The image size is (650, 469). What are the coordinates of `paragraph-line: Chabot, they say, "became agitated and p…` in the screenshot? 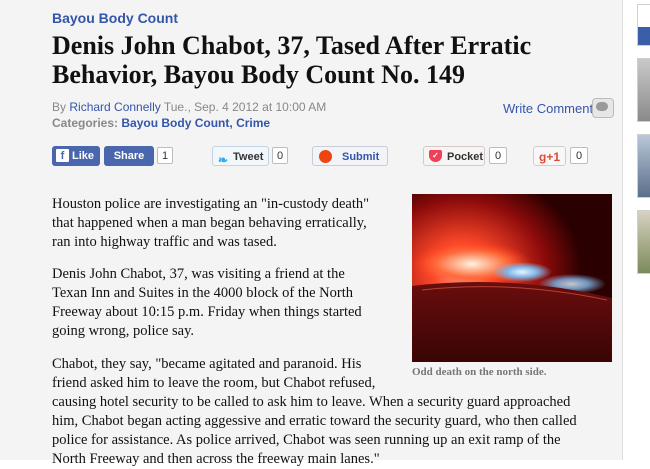 It's located at (207, 364).